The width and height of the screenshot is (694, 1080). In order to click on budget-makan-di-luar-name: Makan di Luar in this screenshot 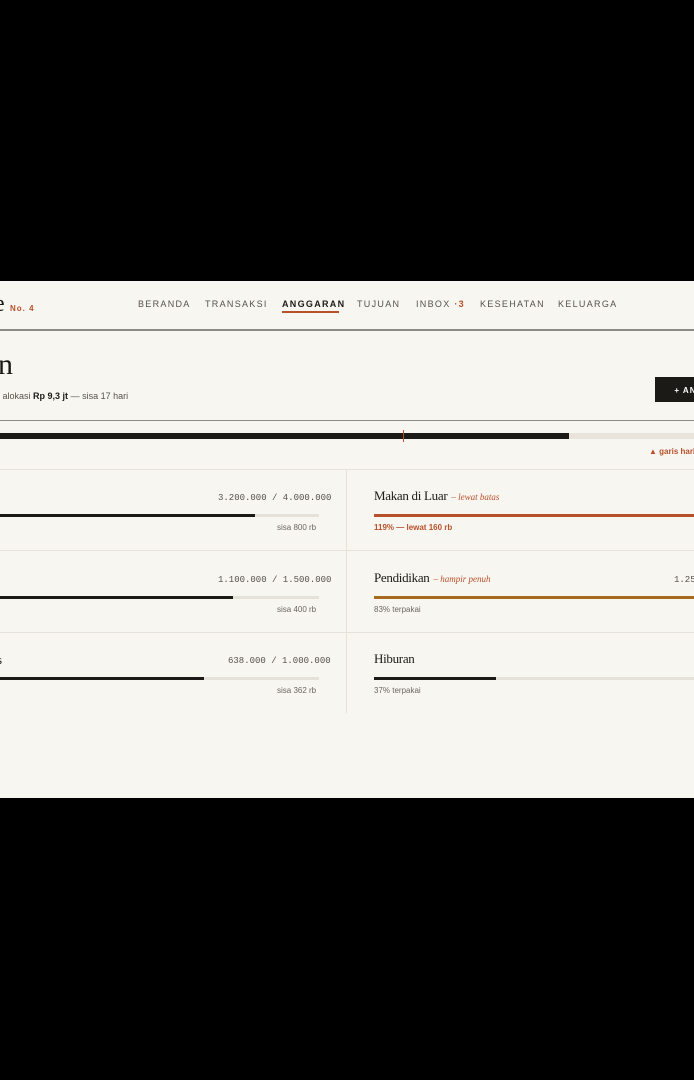, I will do `click(411, 495)`.